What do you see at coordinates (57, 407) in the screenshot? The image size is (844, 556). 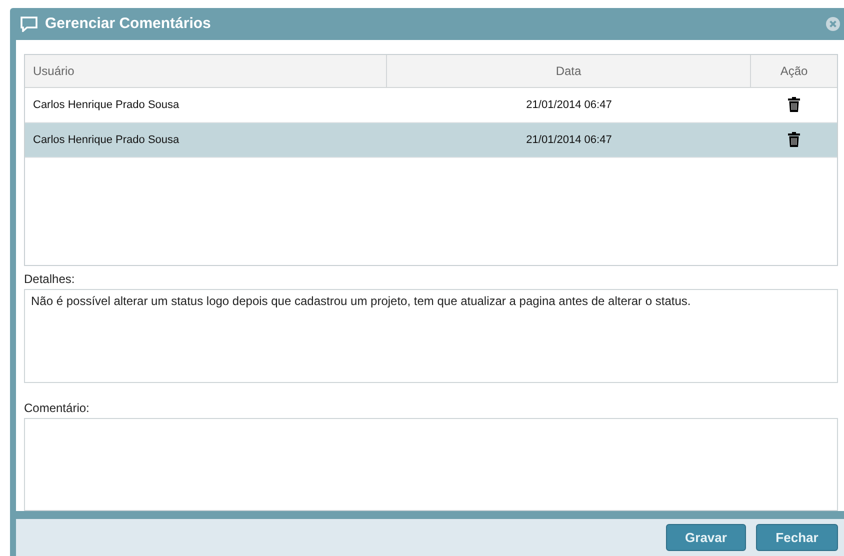 I see `field-label: Comentário:` at bounding box center [57, 407].